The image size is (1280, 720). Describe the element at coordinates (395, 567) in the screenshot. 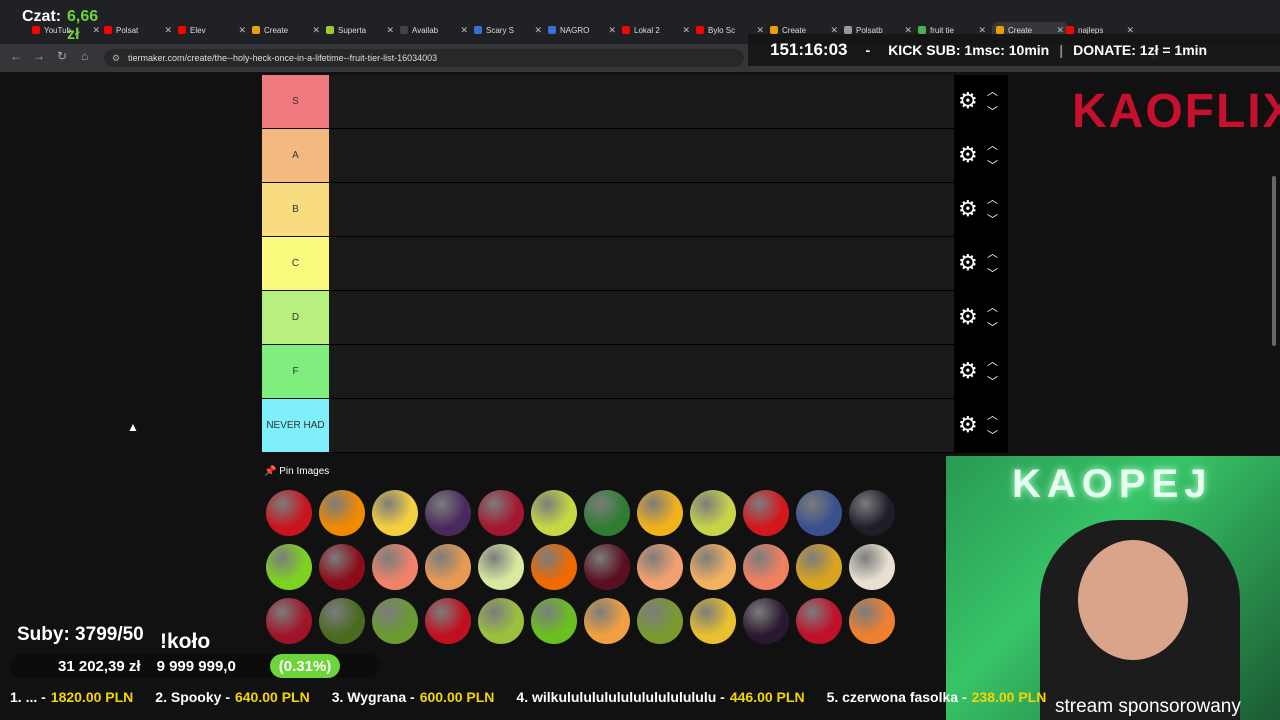

I see `fruit-grapefruit` at that location.